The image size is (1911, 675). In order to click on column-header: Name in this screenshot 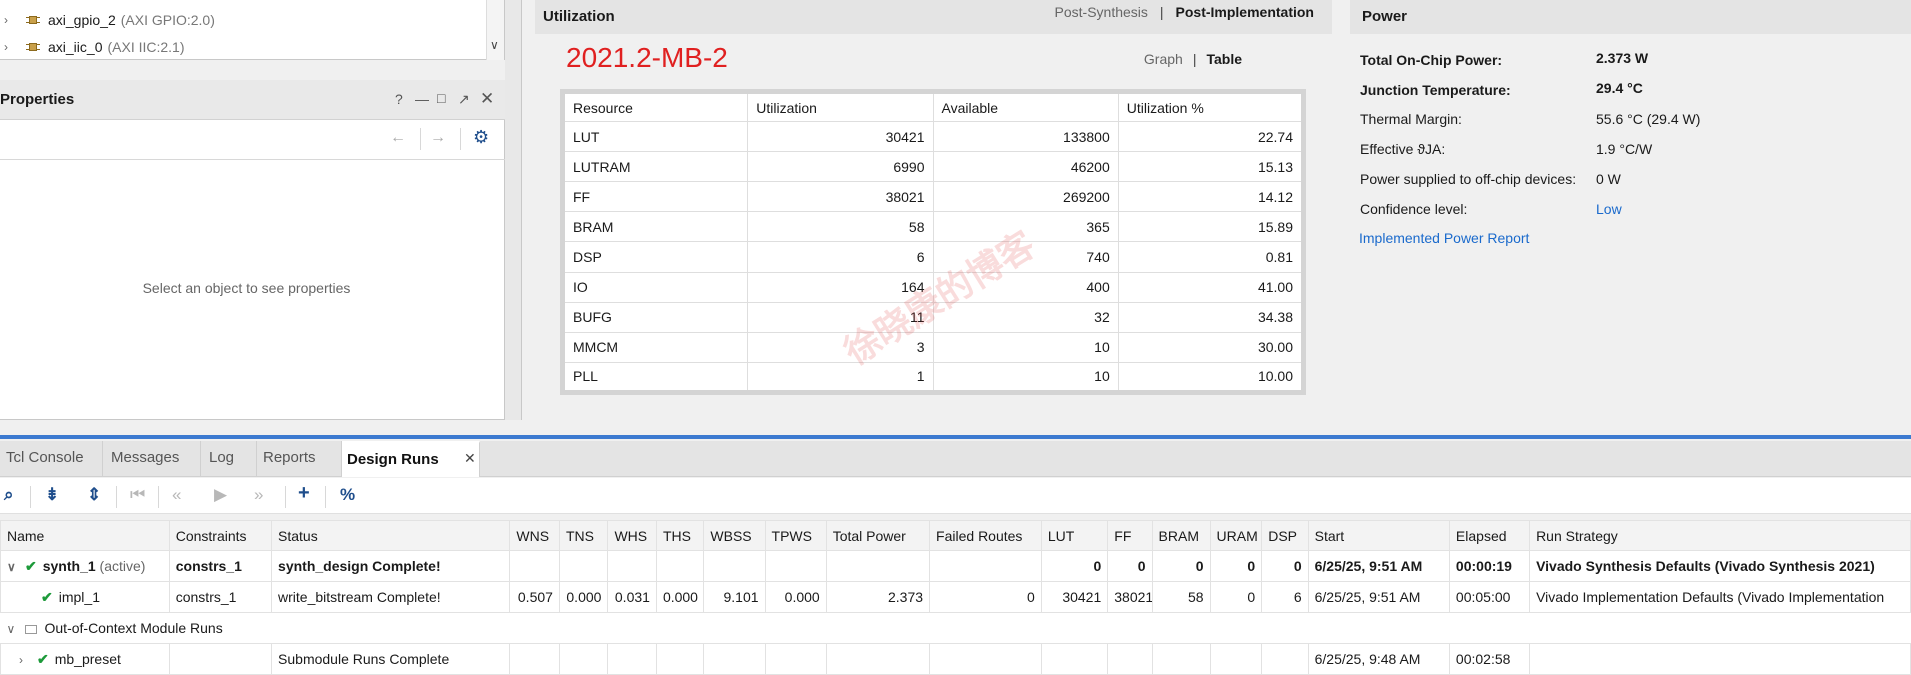, I will do `click(85, 535)`.